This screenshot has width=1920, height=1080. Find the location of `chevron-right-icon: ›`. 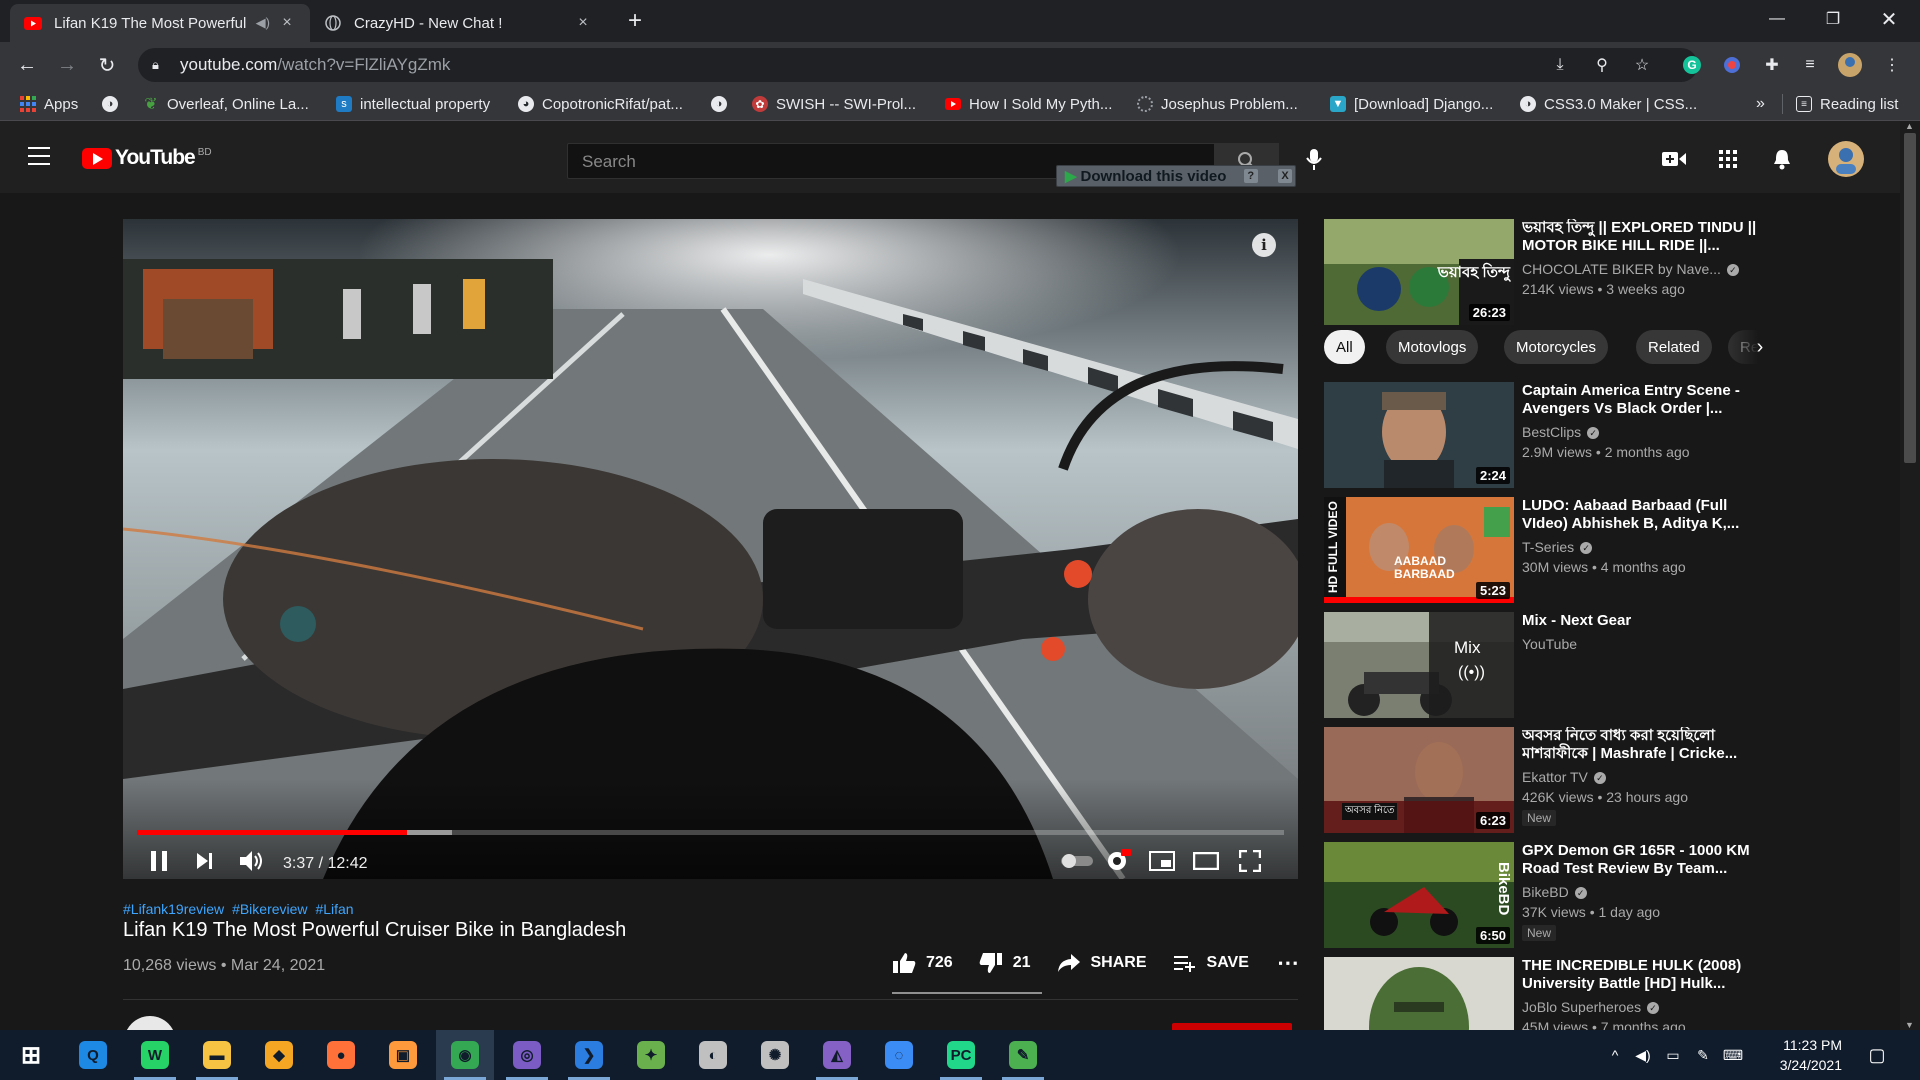

chevron-right-icon: › is located at coordinates (1760, 347).